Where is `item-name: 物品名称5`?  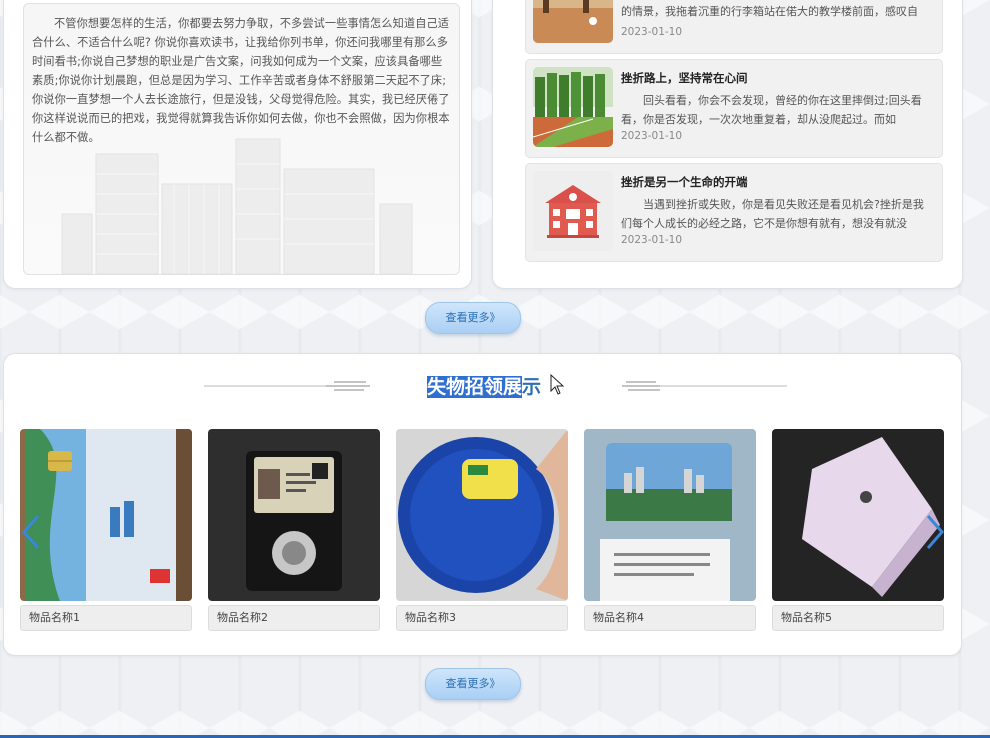
item-name: 物品名称5 is located at coordinates (858, 618).